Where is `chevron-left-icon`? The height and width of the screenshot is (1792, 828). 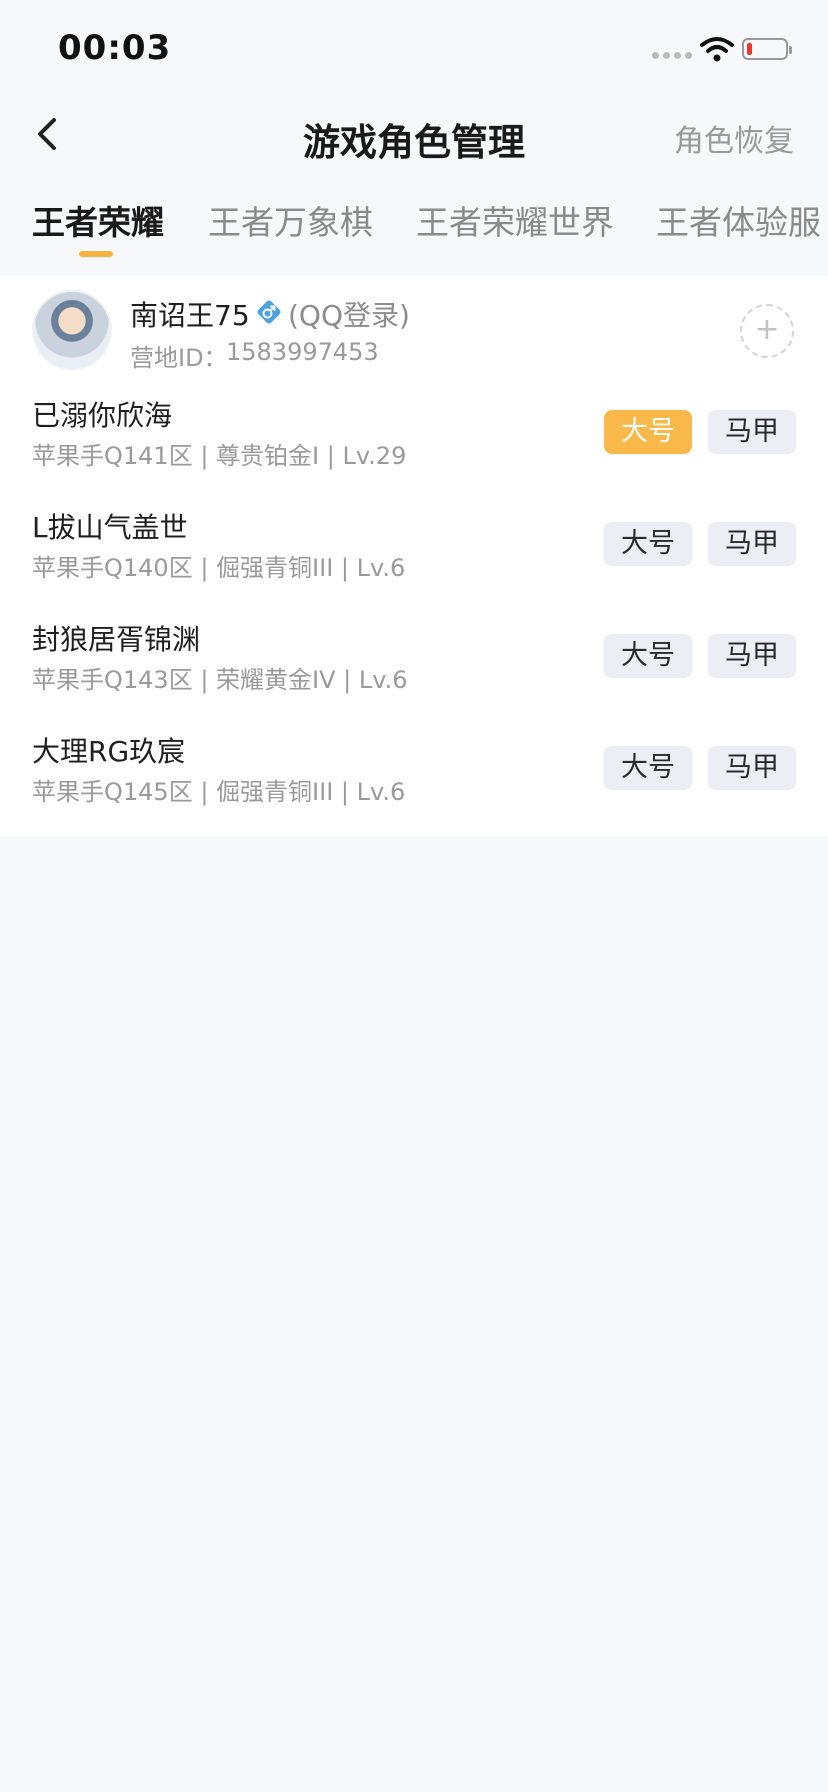
chevron-left-icon is located at coordinates (48, 134).